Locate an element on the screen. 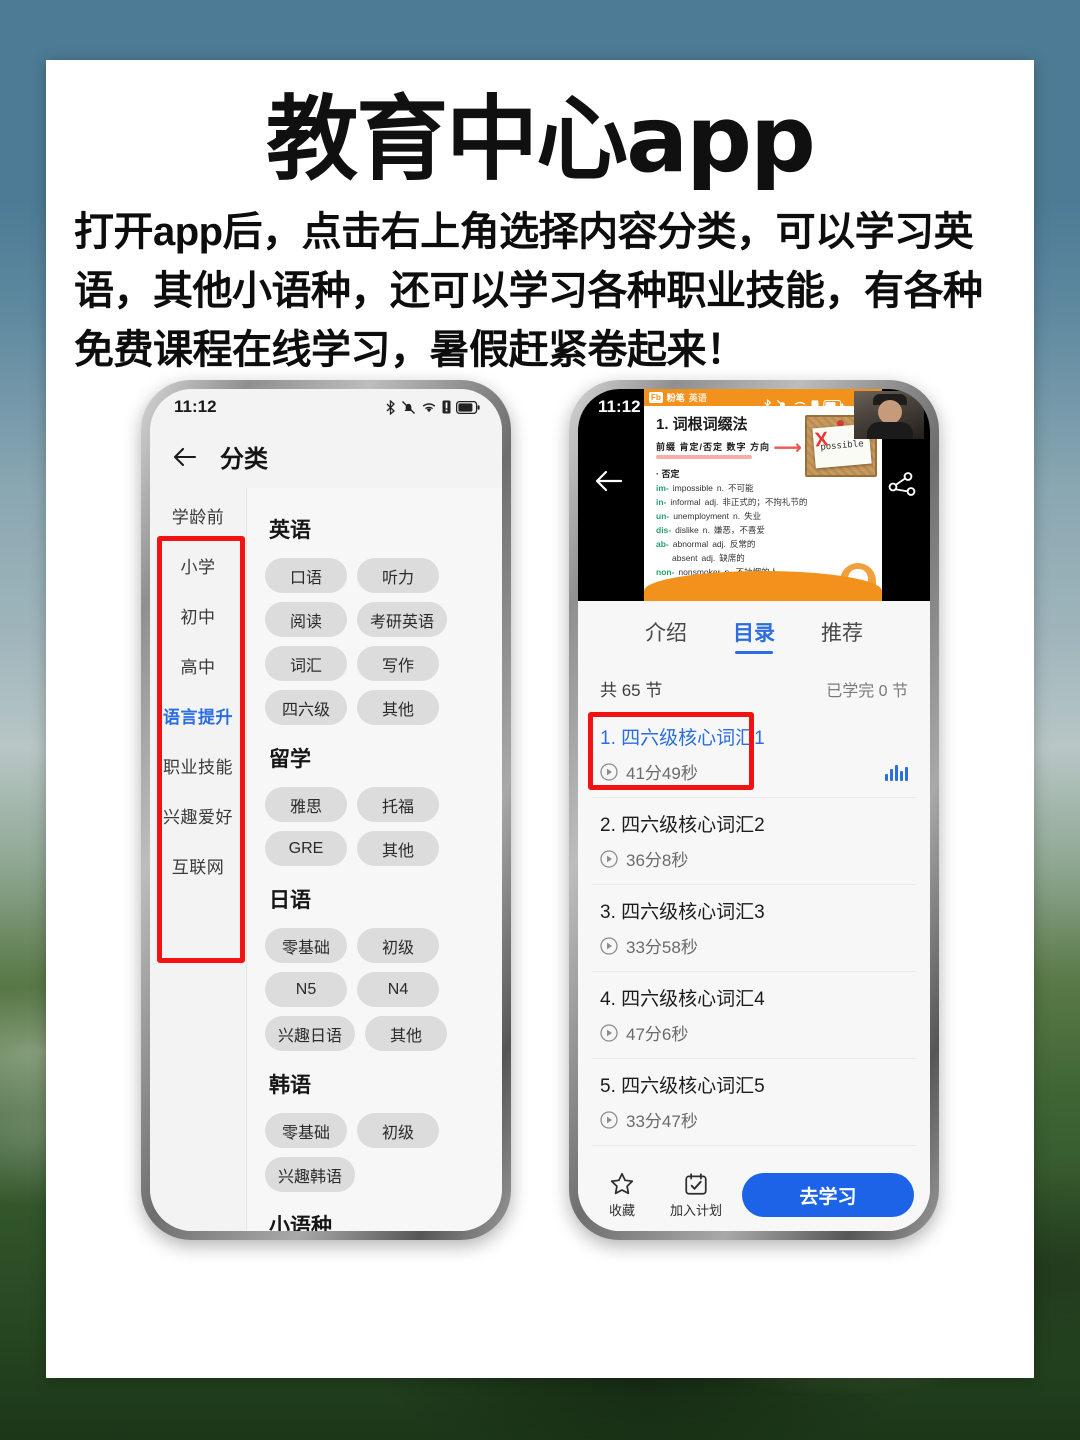  category-sidebar: 学龄前 小学 初中 高中 语言提升 职业技能 兴趣爱好 互联网 is located at coordinates (198, 859).